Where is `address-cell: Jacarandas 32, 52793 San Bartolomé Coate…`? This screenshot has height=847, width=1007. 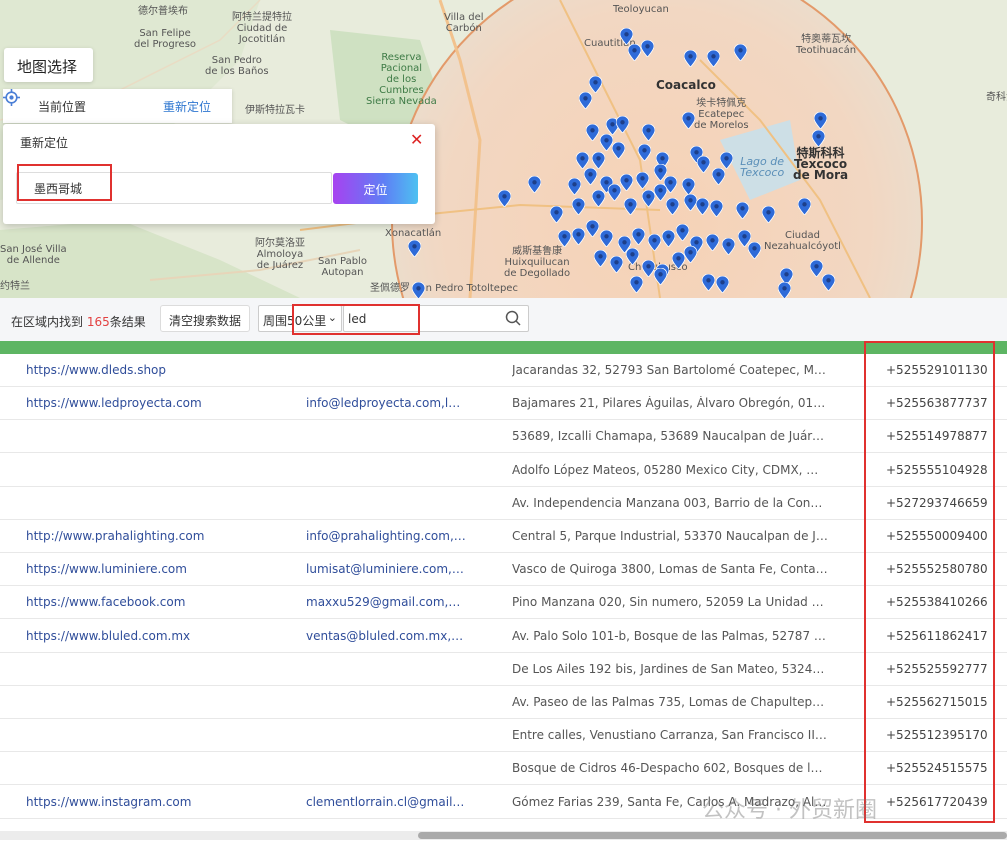 address-cell: Jacarandas 32, 52793 San Bartolomé Coate… is located at coordinates (670, 370).